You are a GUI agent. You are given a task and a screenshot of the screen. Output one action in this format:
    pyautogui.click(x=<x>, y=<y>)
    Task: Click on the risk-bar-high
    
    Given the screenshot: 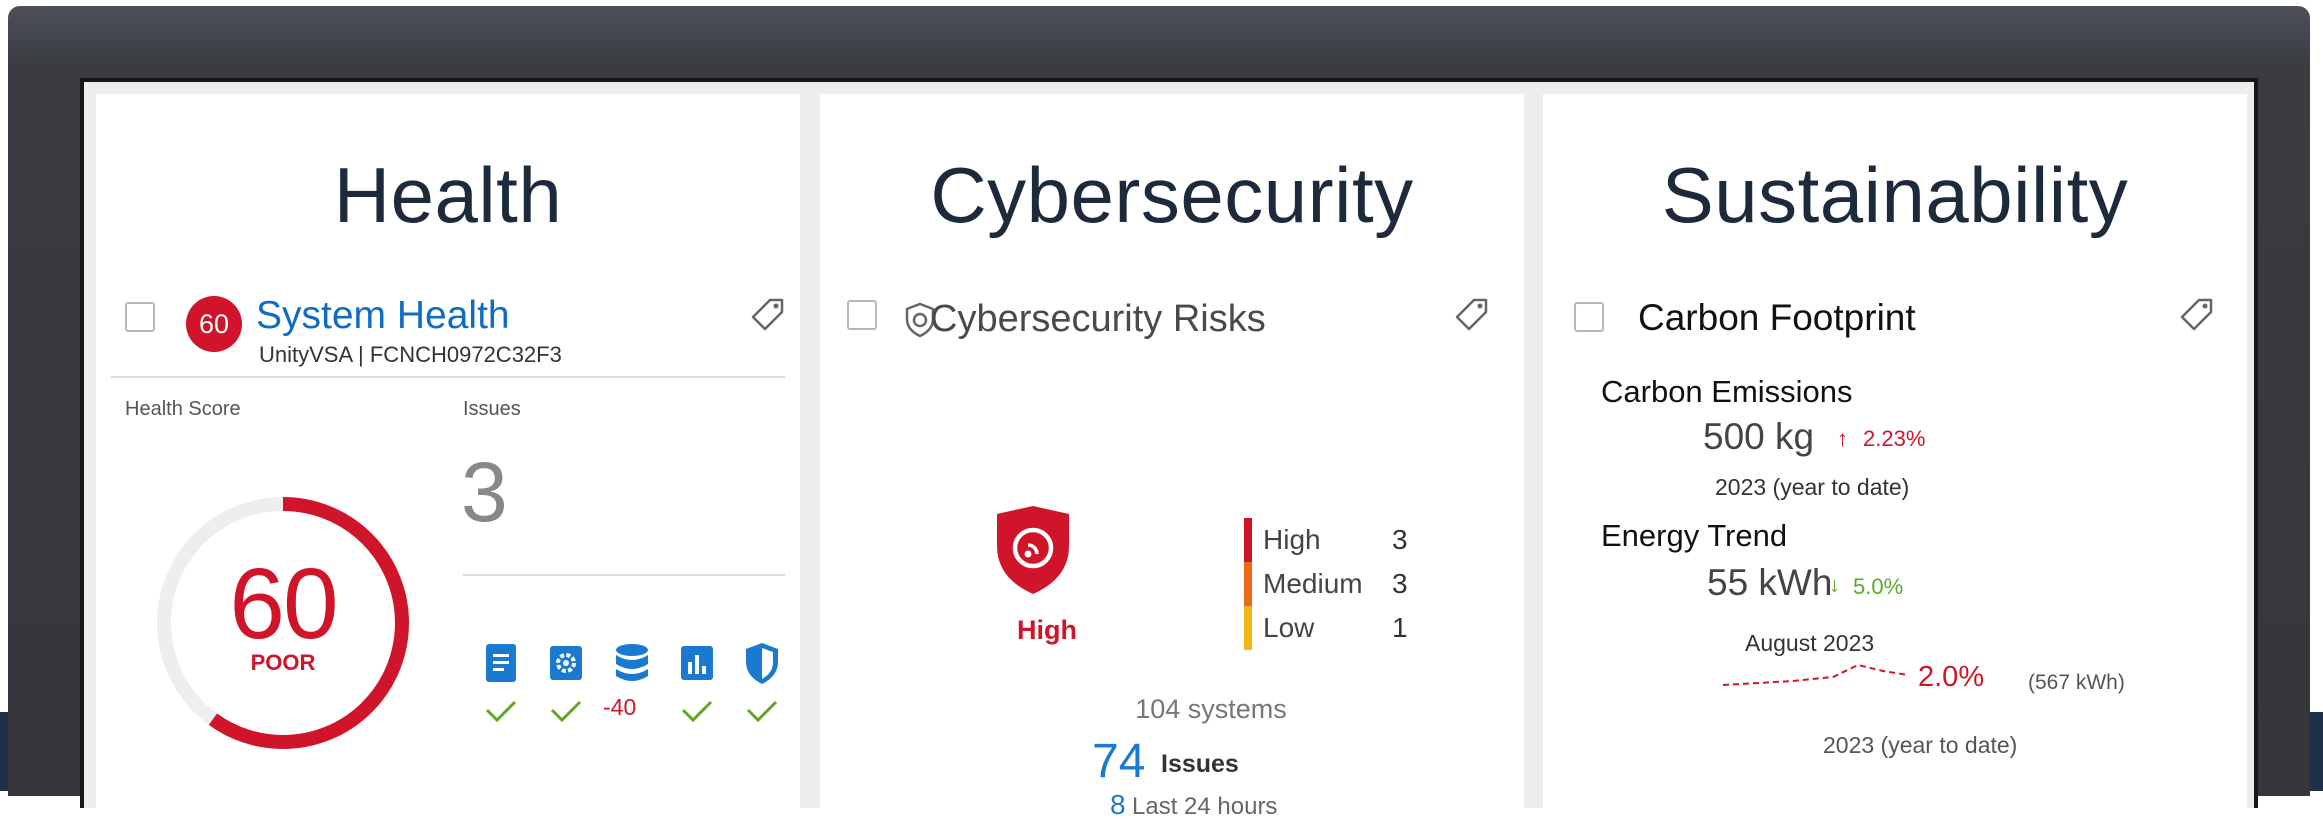 What is the action you would take?
    pyautogui.click(x=1248, y=540)
    